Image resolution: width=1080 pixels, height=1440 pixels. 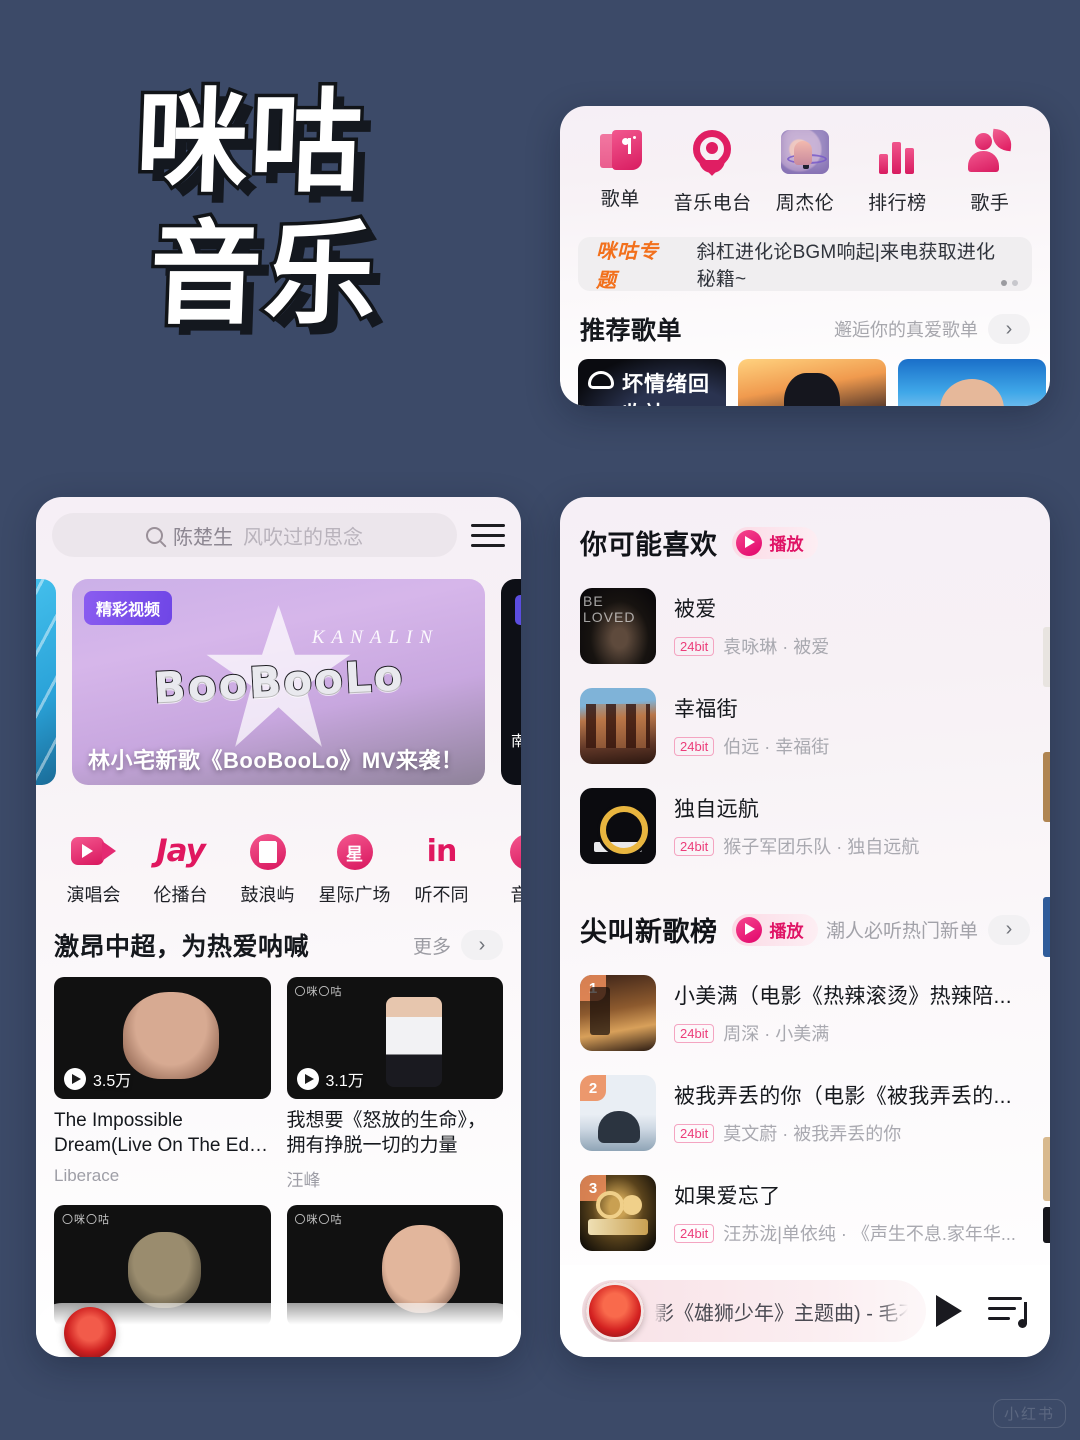 I want to click on radio-icon, so click(x=711, y=149).